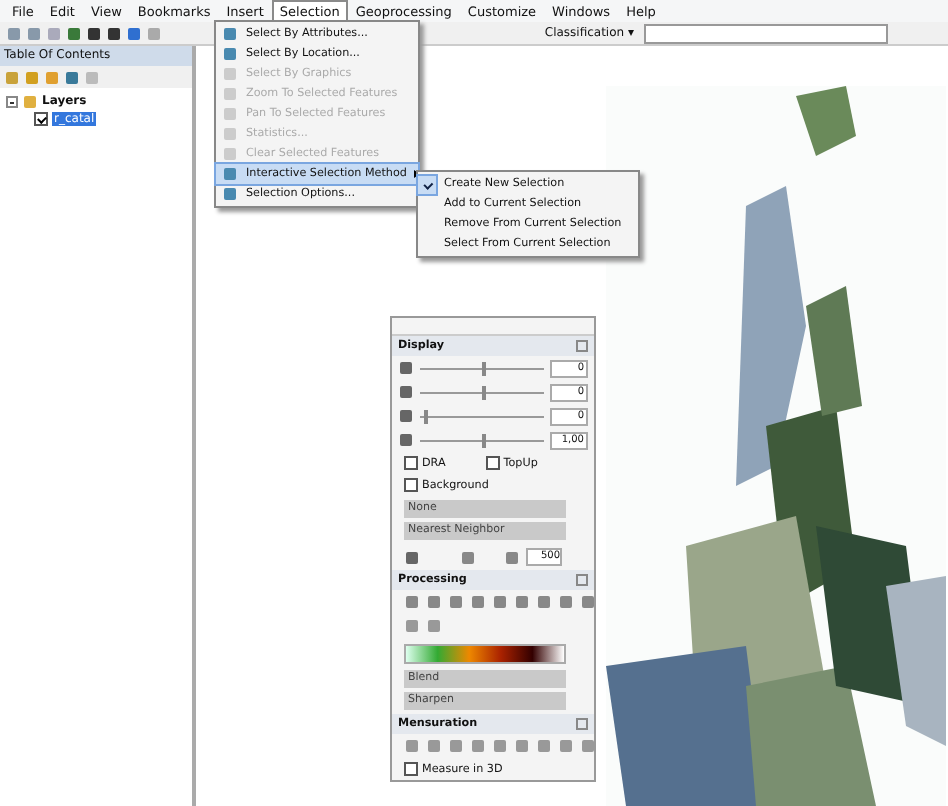 The height and width of the screenshot is (806, 948). I want to click on collapse-toggle, so click(12, 101).